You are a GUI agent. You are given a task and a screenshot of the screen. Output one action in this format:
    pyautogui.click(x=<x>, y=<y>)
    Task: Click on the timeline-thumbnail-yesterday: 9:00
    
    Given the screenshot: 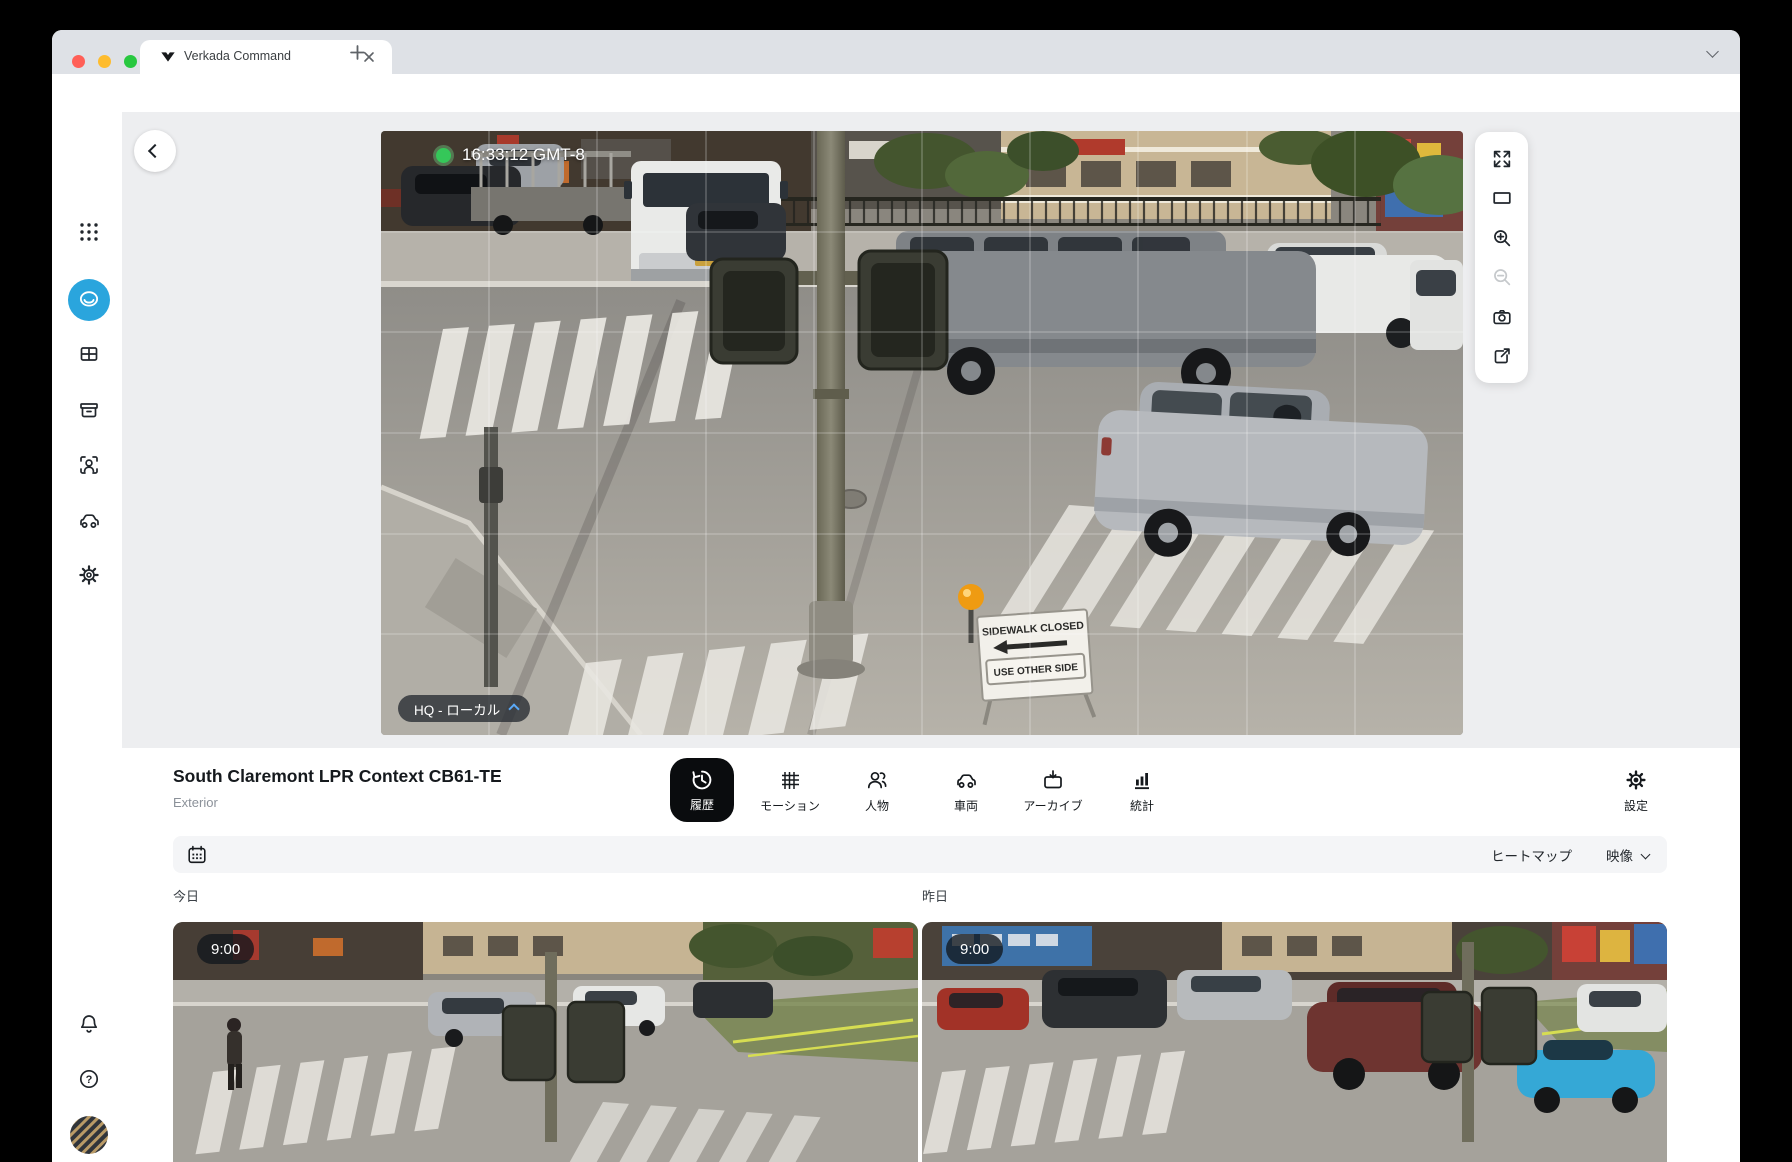 What is the action you would take?
    pyautogui.click(x=1294, y=1042)
    